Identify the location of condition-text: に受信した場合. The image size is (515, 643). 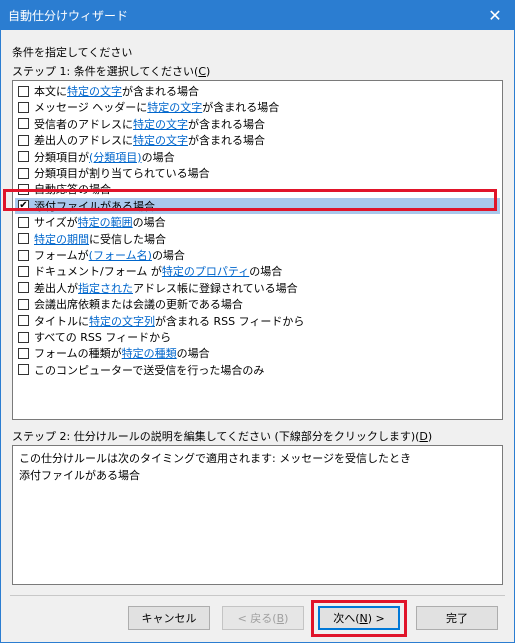
(127, 239).